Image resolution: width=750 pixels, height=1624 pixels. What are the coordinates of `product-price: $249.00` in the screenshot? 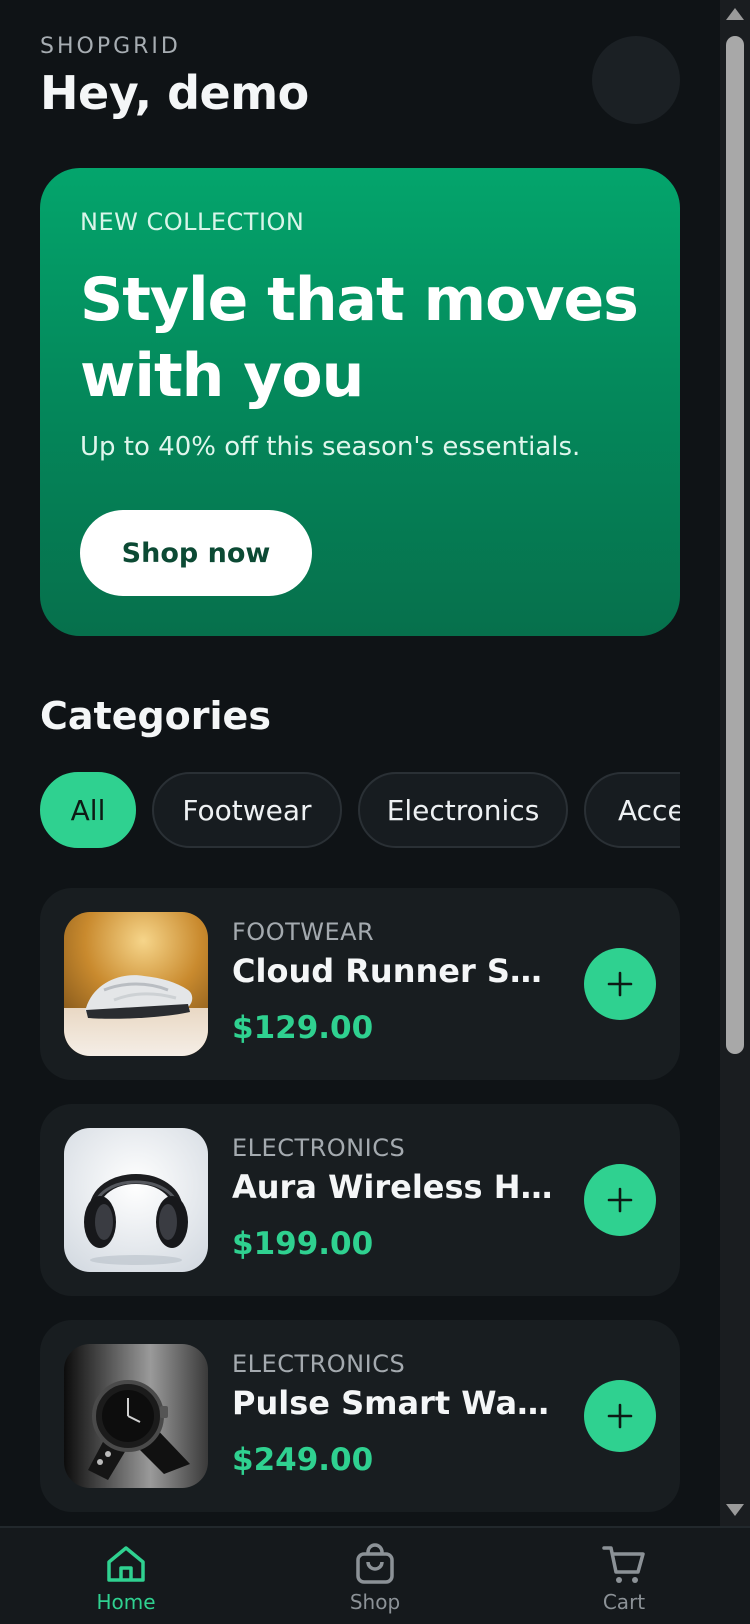 It's located at (303, 1460).